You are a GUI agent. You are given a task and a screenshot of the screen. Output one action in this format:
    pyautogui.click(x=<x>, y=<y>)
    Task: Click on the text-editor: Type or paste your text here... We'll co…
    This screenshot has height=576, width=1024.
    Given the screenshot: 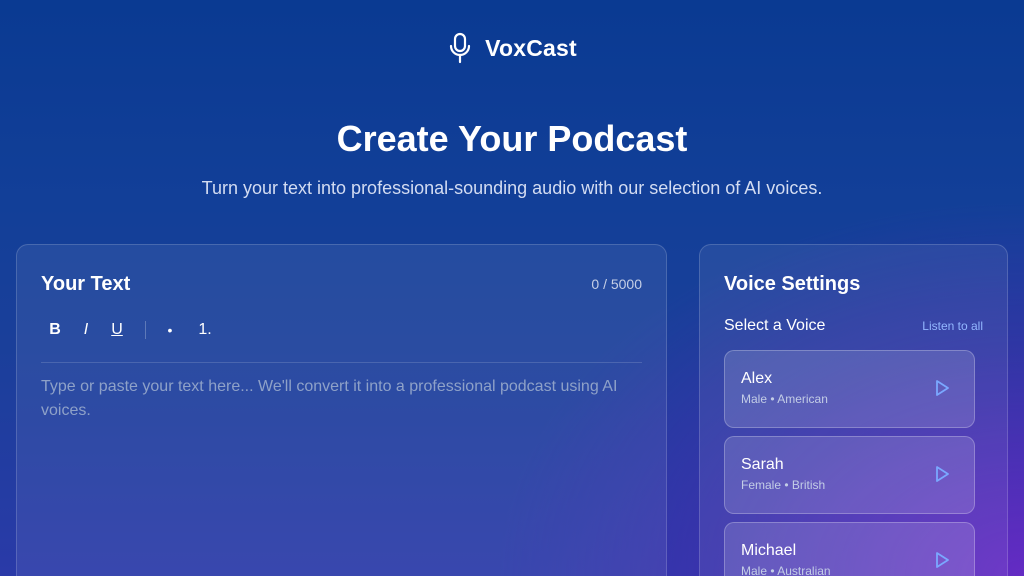 What is the action you would take?
    pyautogui.click(x=346, y=399)
    